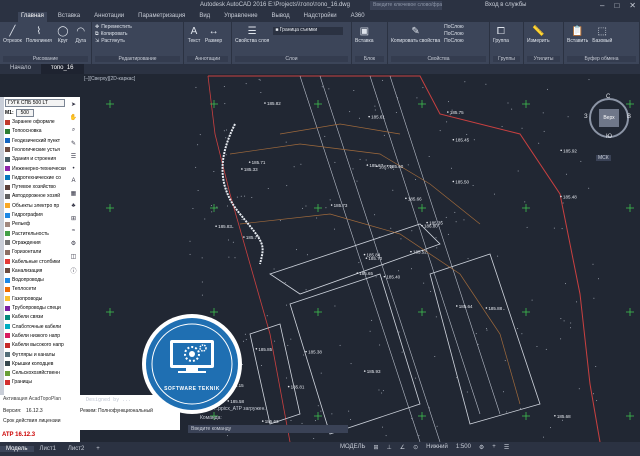 The width and height of the screenshot is (640, 456). I want to click on wave-icon: ≈, so click(73, 231).